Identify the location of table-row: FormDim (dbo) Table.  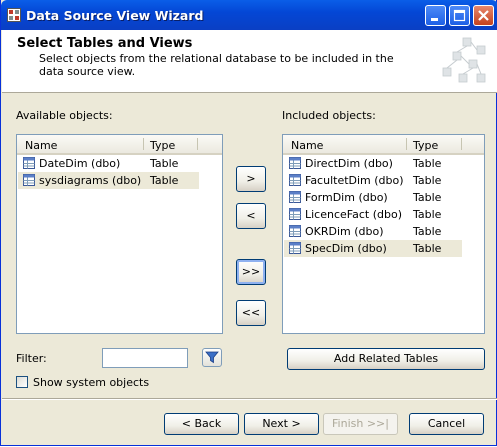
(373, 197).